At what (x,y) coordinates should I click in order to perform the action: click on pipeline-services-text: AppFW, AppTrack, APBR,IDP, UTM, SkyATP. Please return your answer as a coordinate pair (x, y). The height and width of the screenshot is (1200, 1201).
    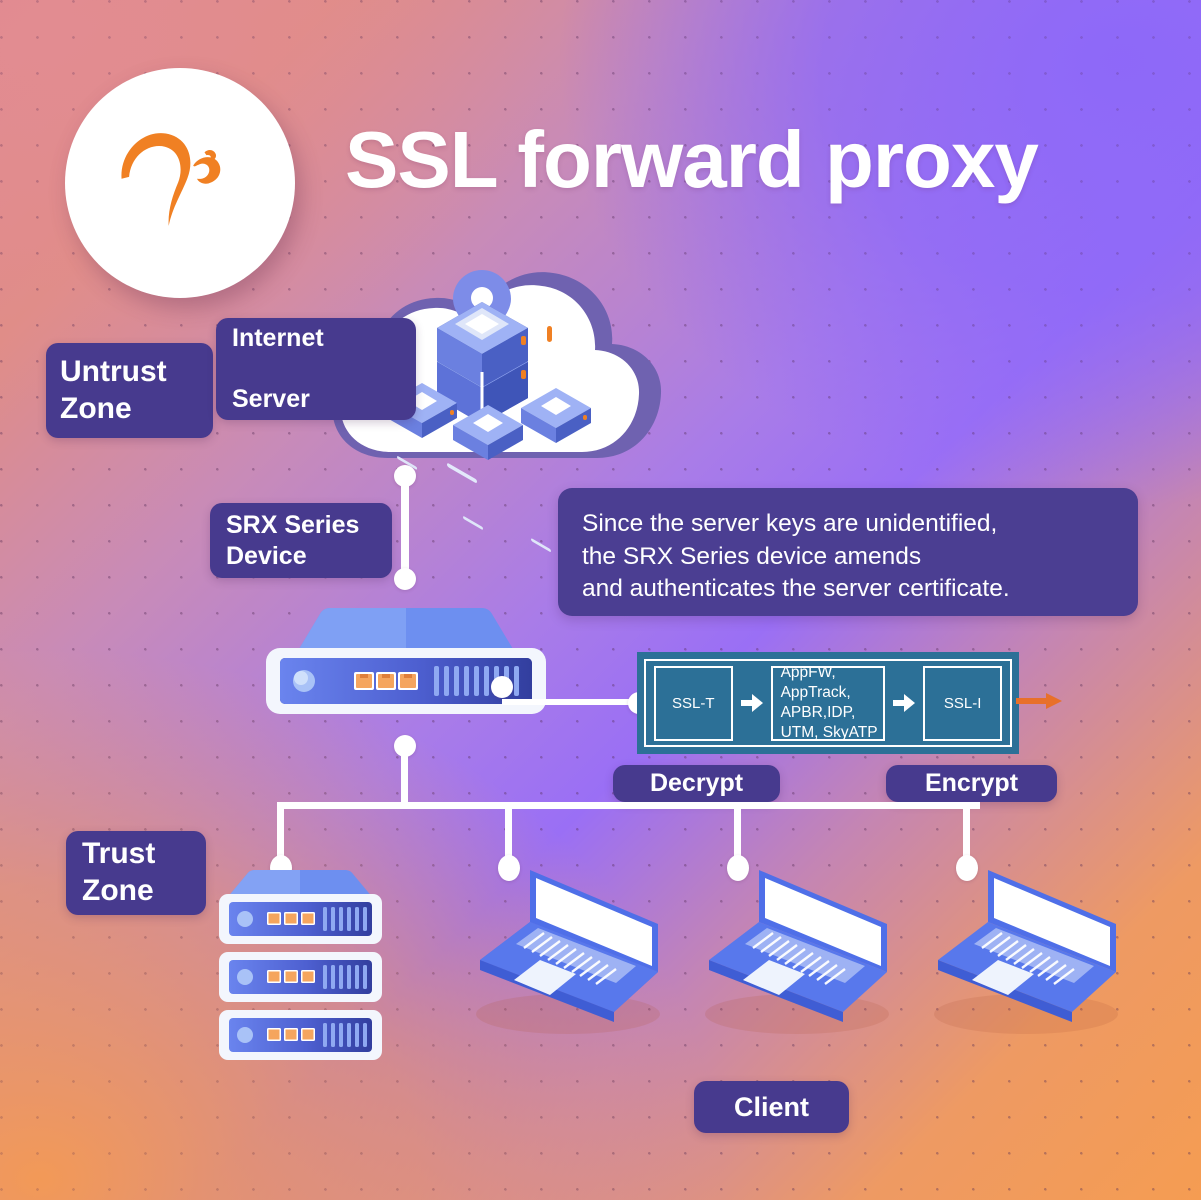
    Looking at the image, I should click on (829, 702).